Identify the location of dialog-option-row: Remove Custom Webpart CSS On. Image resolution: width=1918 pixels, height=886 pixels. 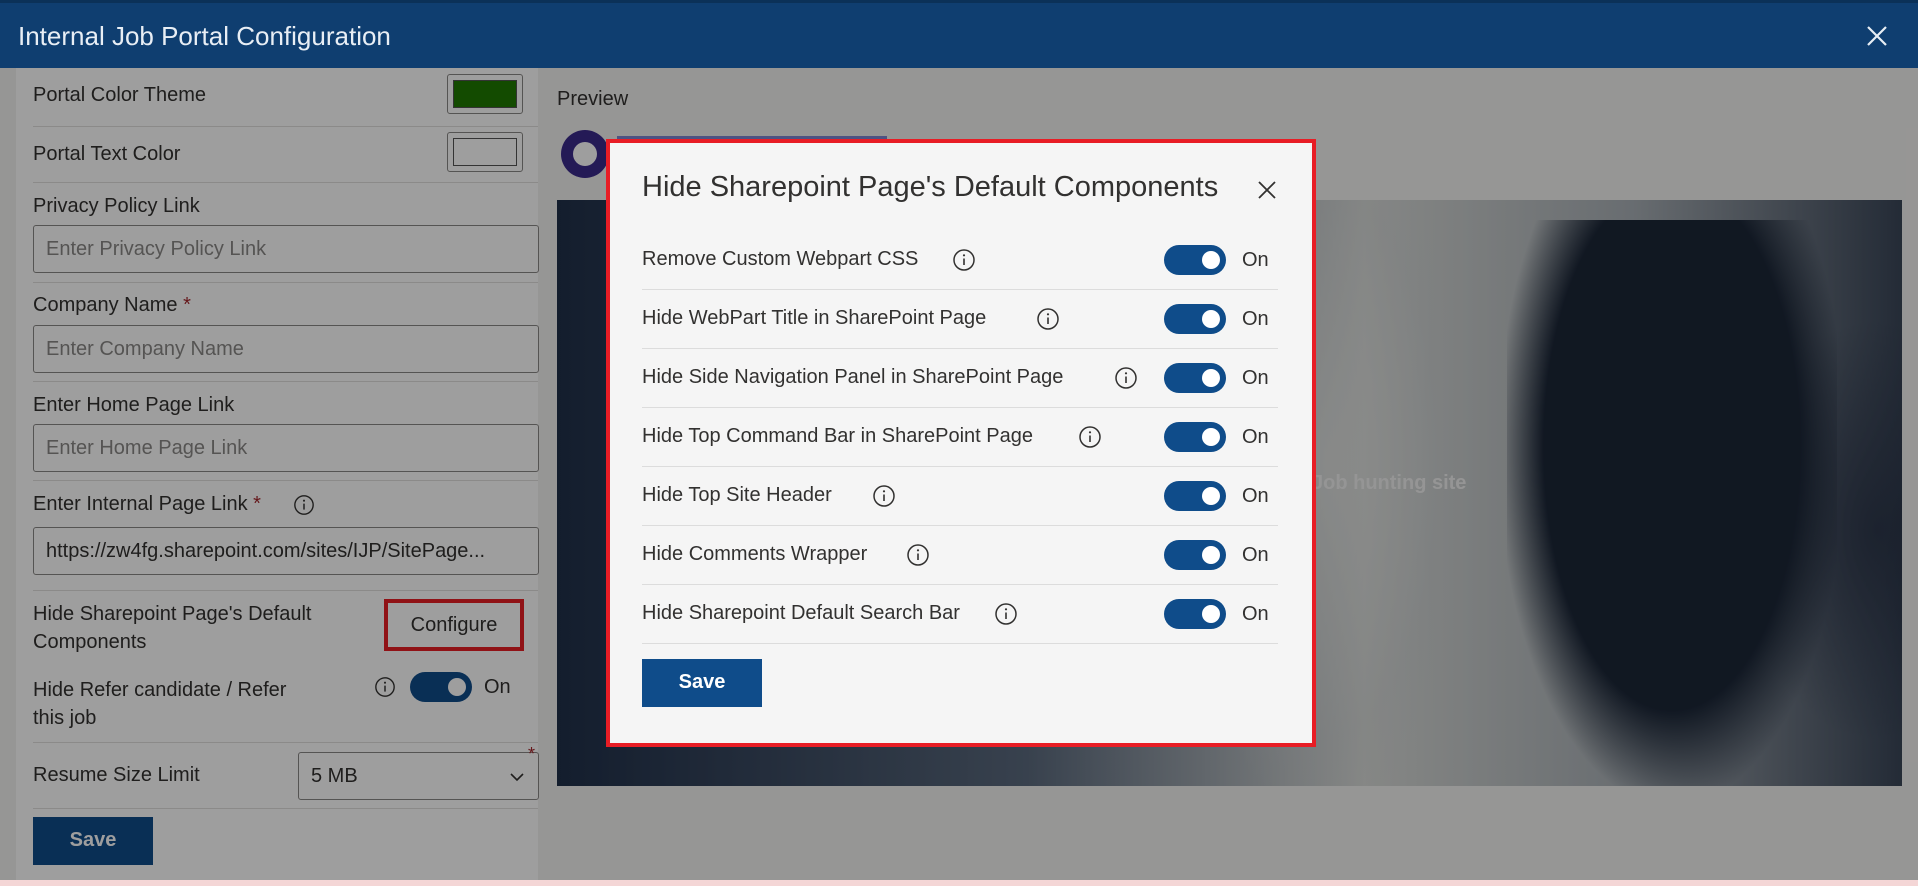
(960, 260).